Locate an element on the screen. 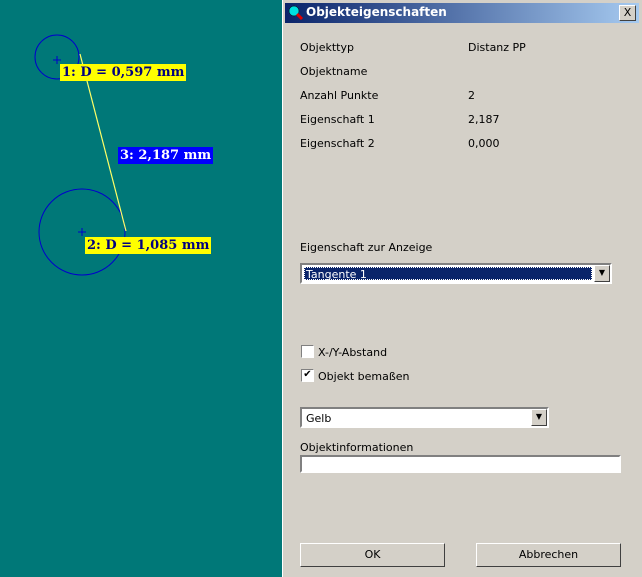 This screenshot has height=577, width=642. dimension-object-checkbox: ✔ is located at coordinates (307, 375).